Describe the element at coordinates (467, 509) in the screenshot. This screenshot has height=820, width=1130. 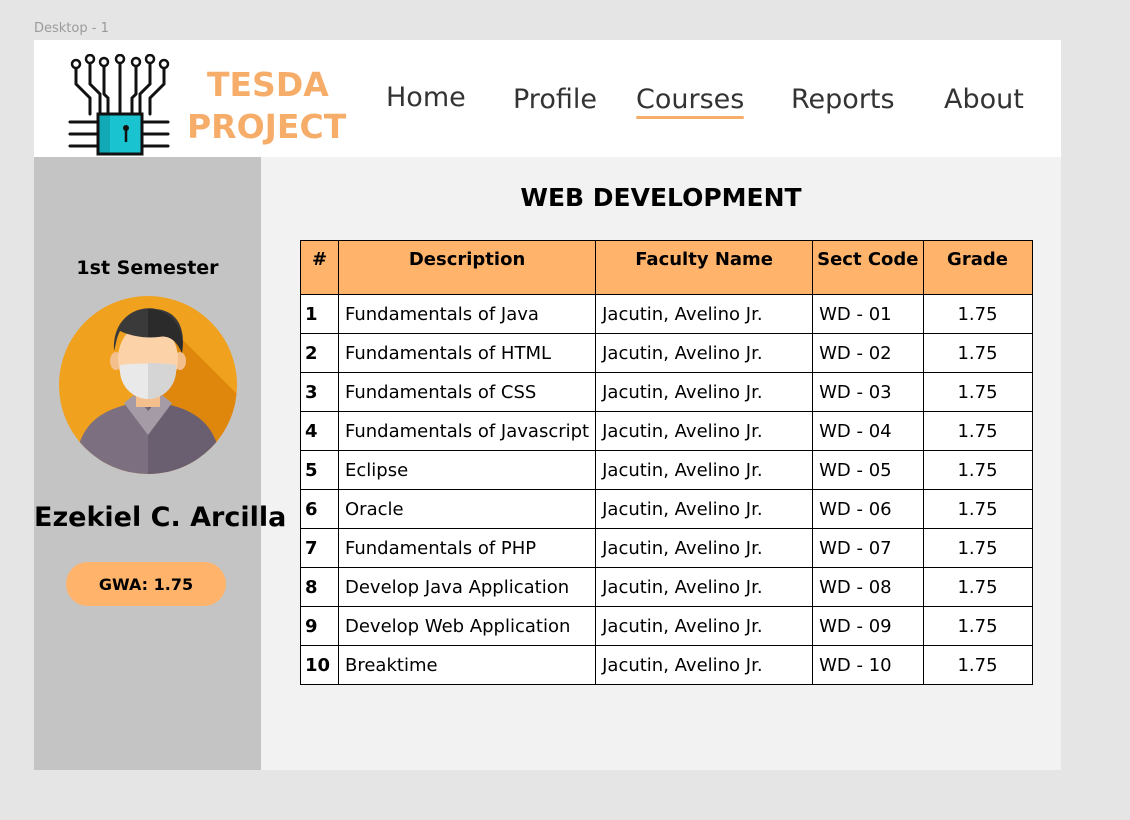
I see `row-description: Oracle` at that location.